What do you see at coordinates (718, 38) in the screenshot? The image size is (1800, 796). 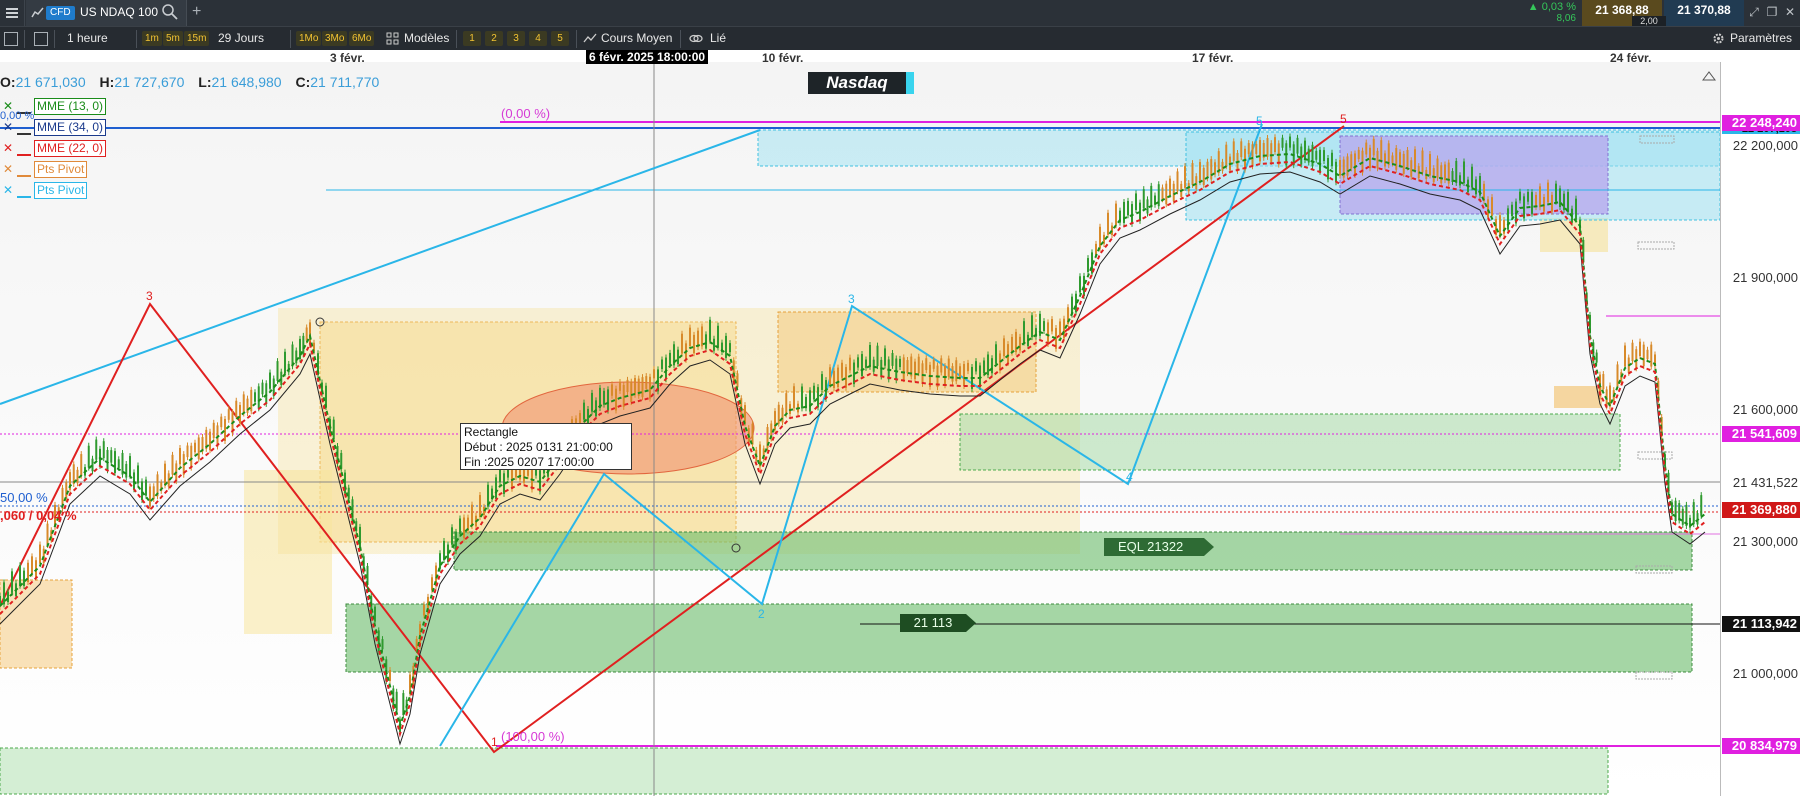 I see `linked-button: Lié` at bounding box center [718, 38].